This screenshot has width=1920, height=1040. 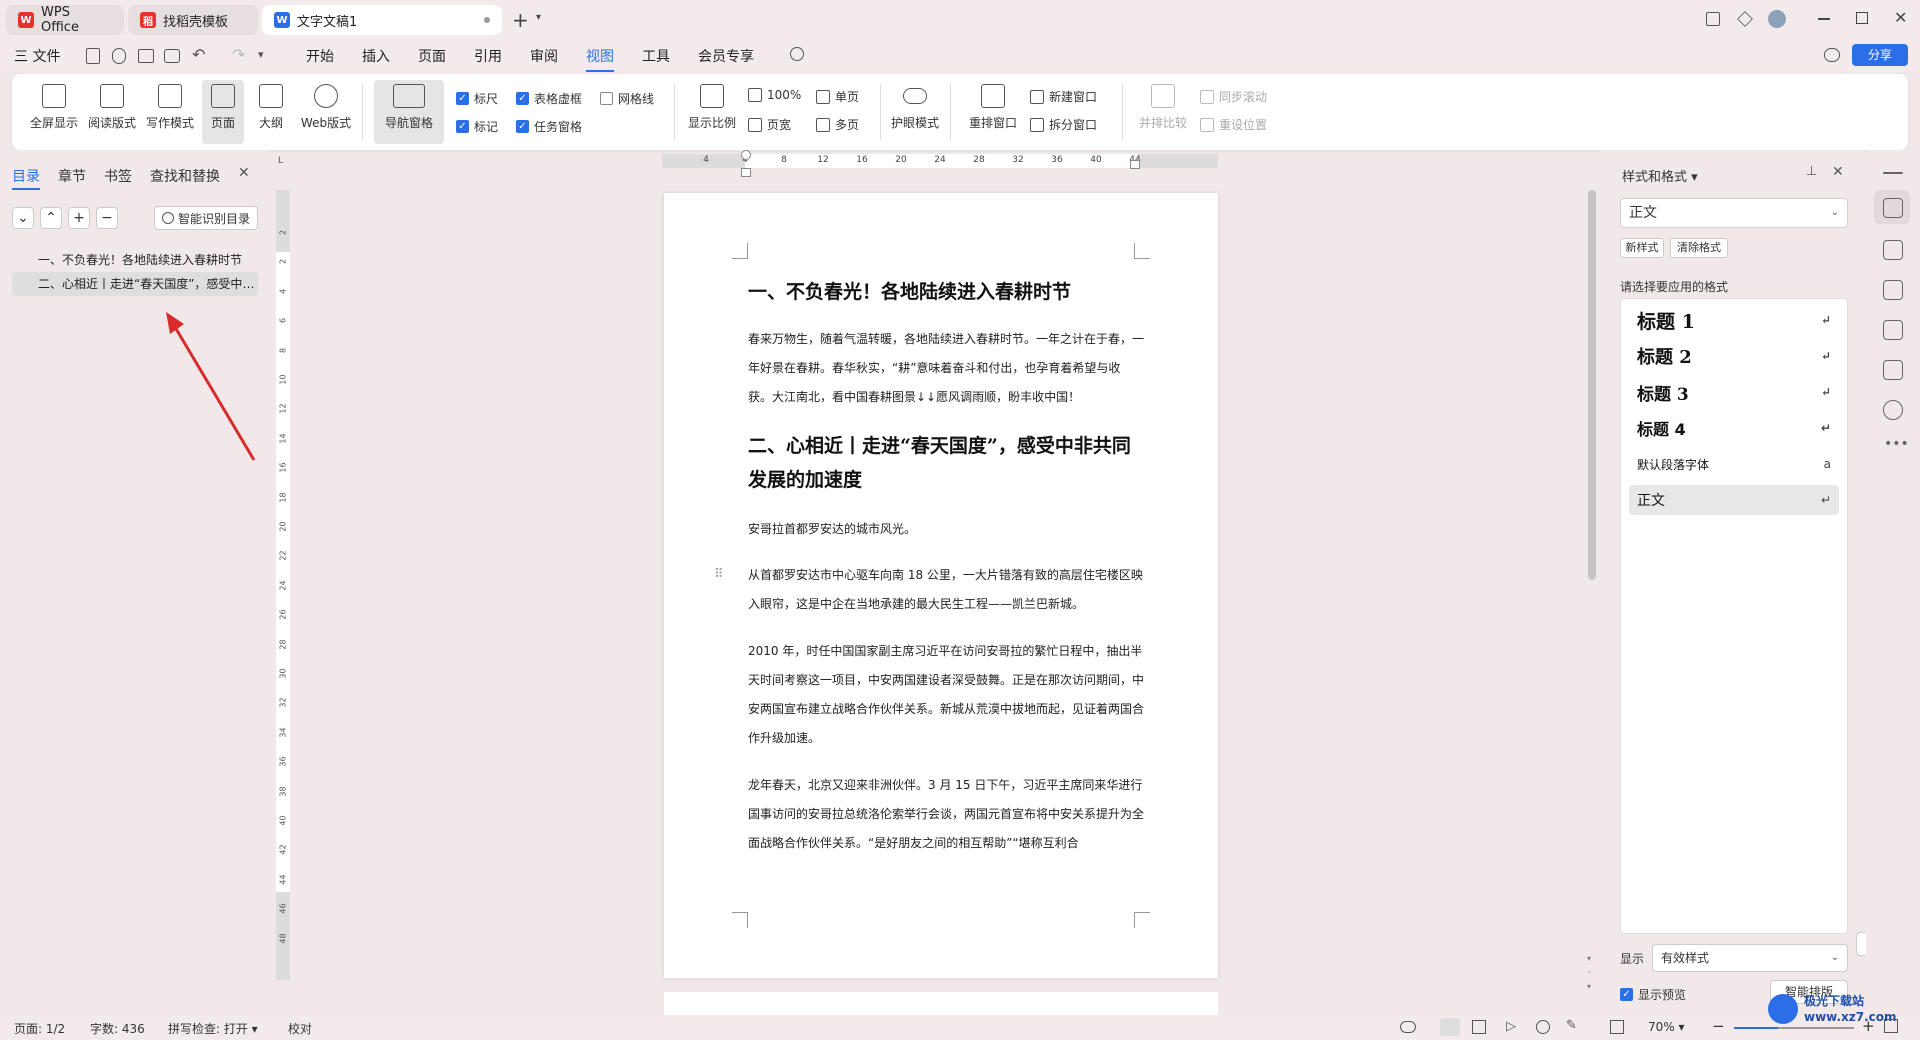 What do you see at coordinates (23, 218) in the screenshot?
I see `collapse-button: ⌄` at bounding box center [23, 218].